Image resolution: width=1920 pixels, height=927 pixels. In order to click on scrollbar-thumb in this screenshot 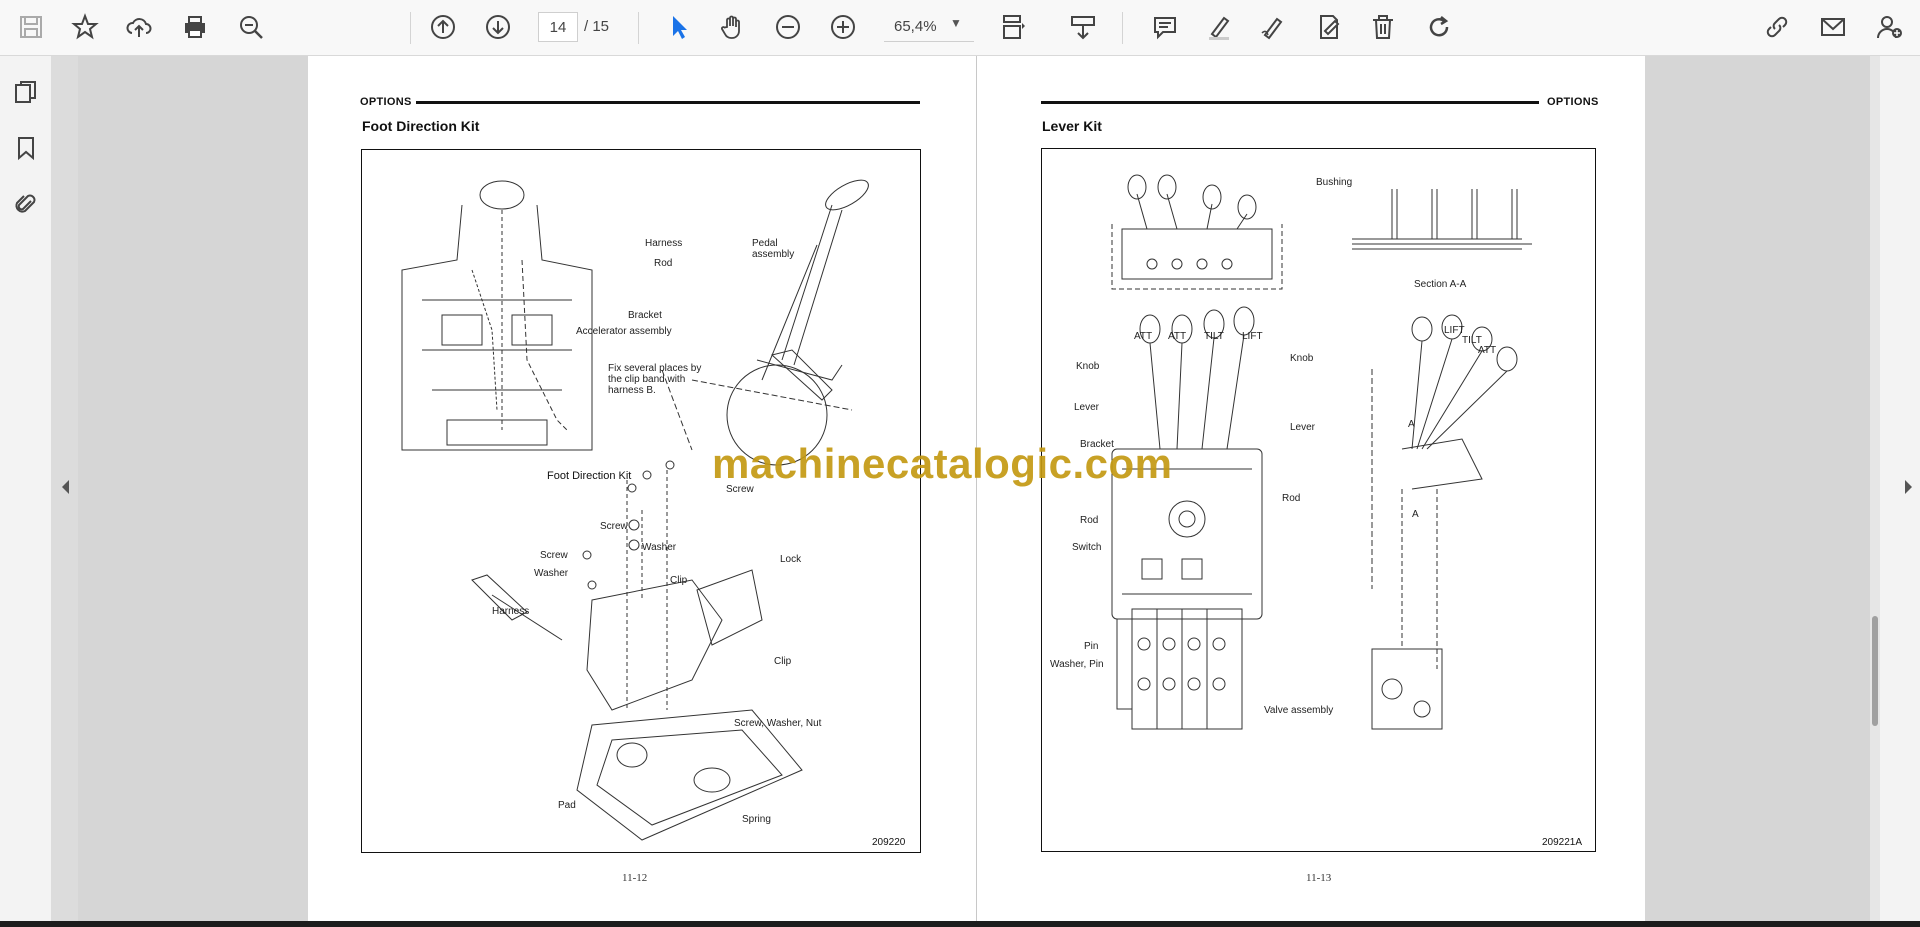, I will do `click(1875, 671)`.